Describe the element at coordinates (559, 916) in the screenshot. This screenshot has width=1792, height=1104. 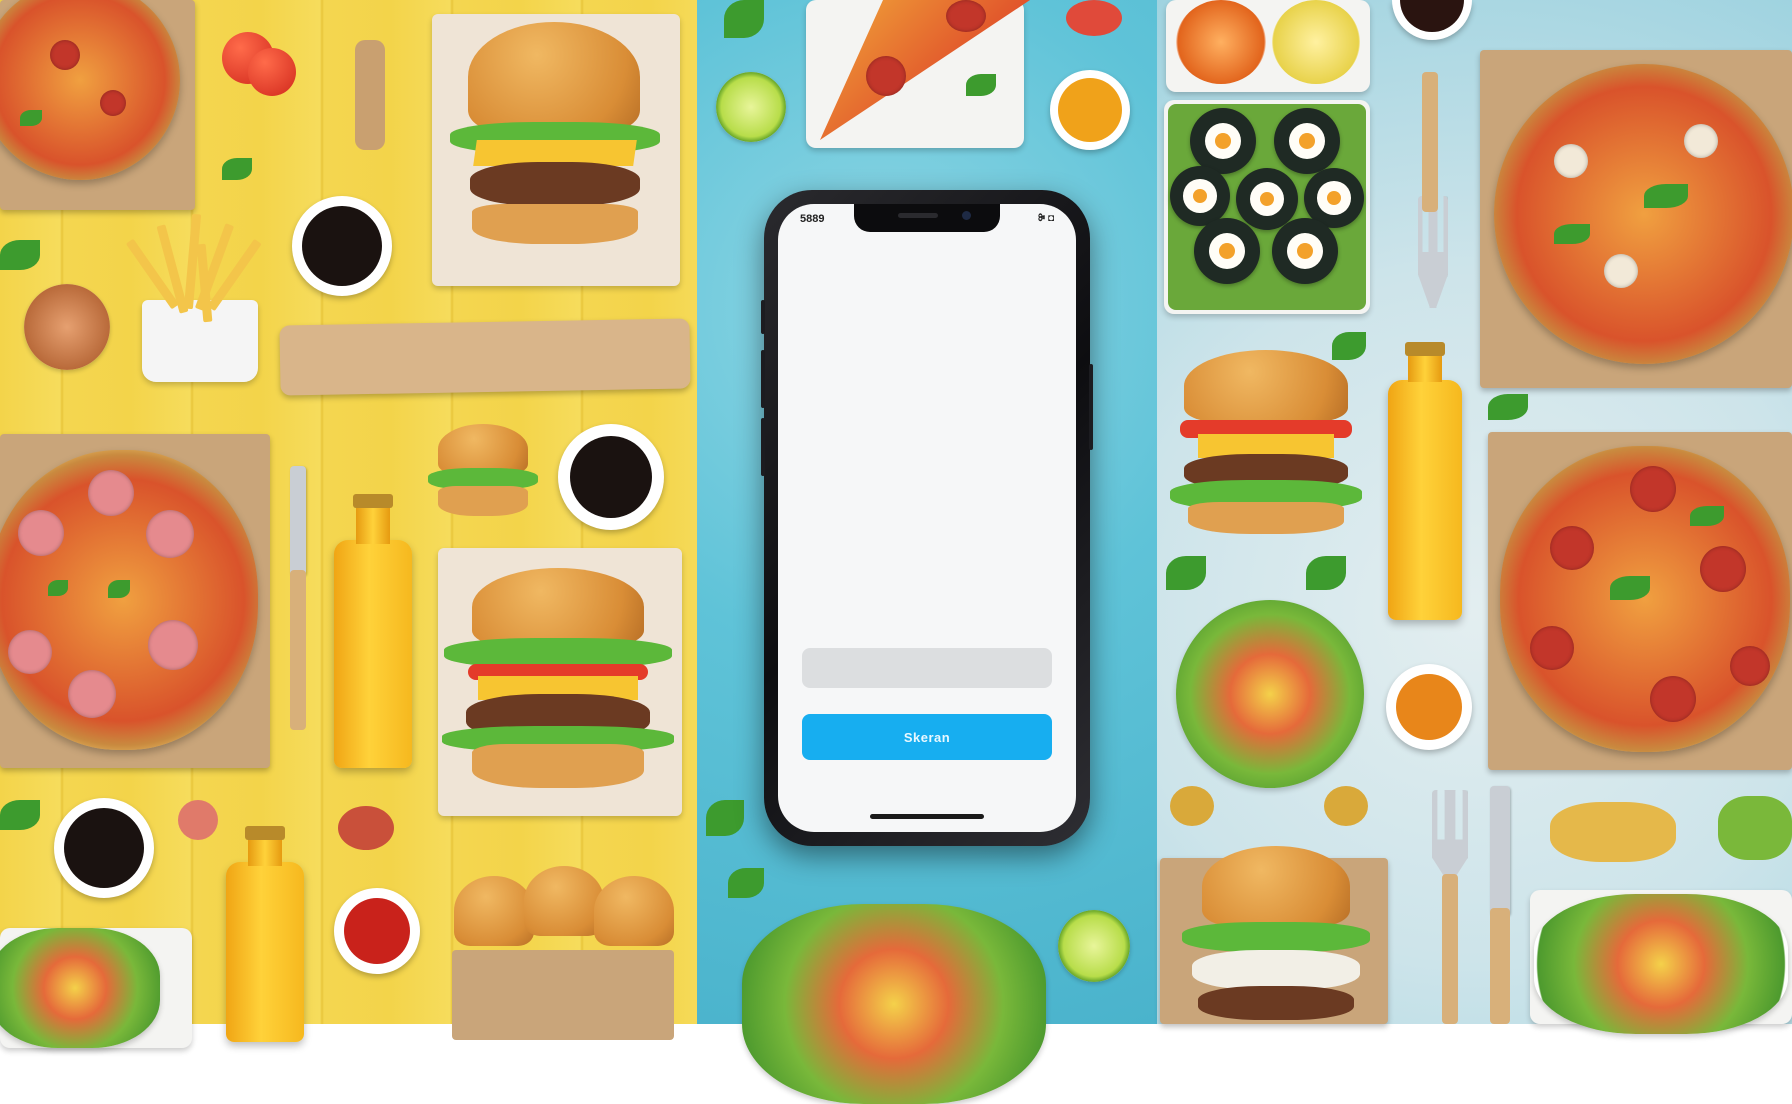
I see `bread-rolls` at that location.